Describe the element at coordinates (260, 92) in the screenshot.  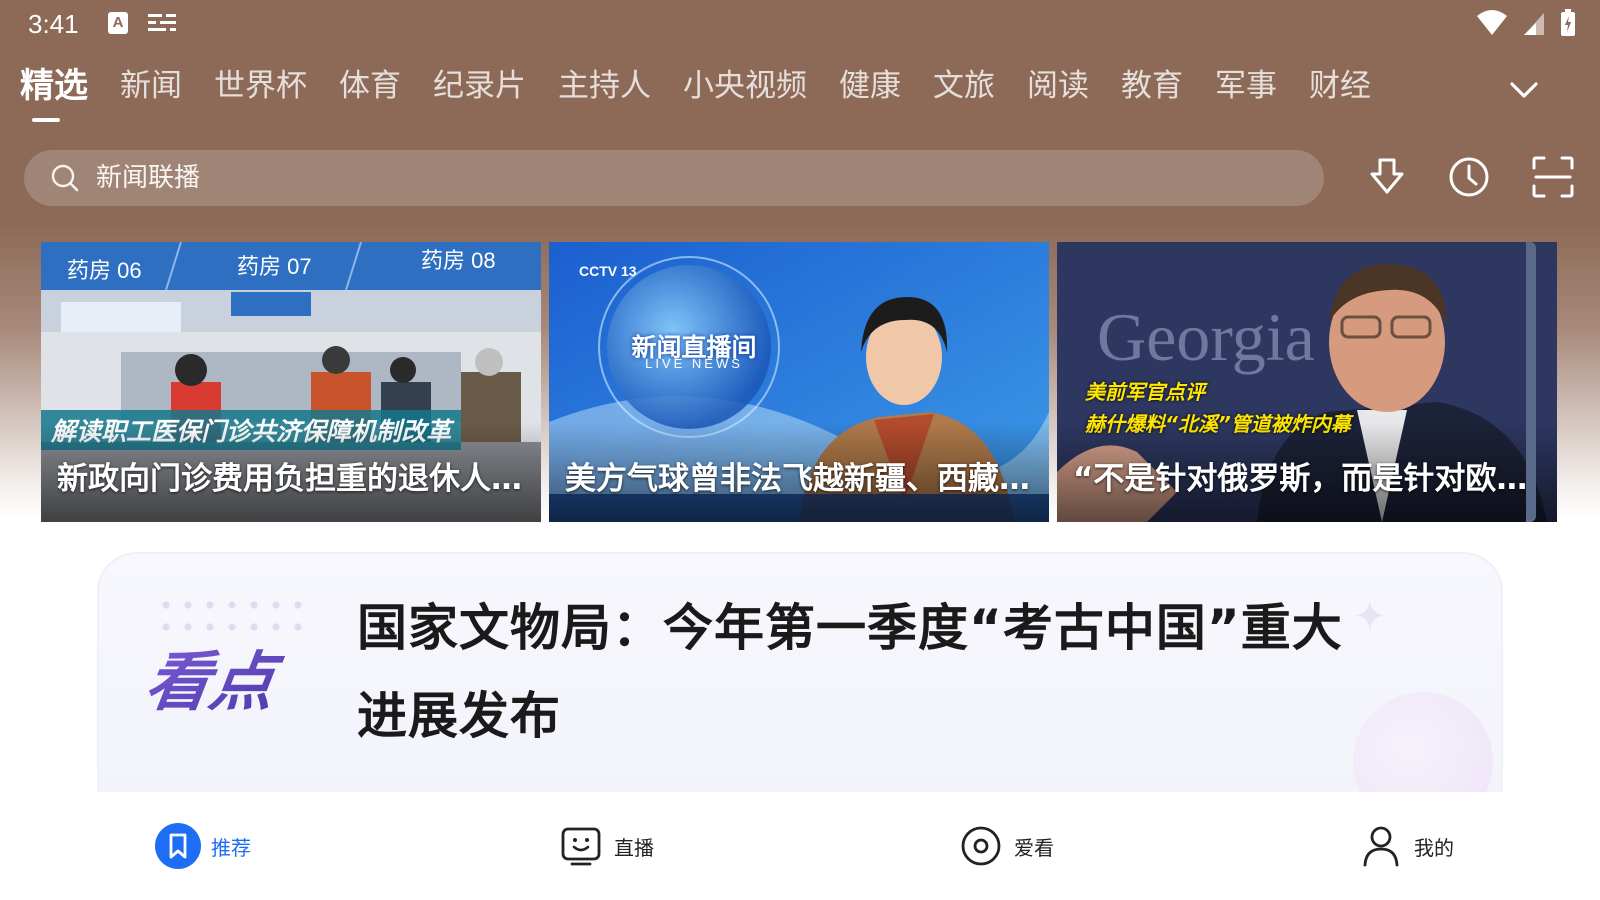
I see `tab-2: 世界杯` at that location.